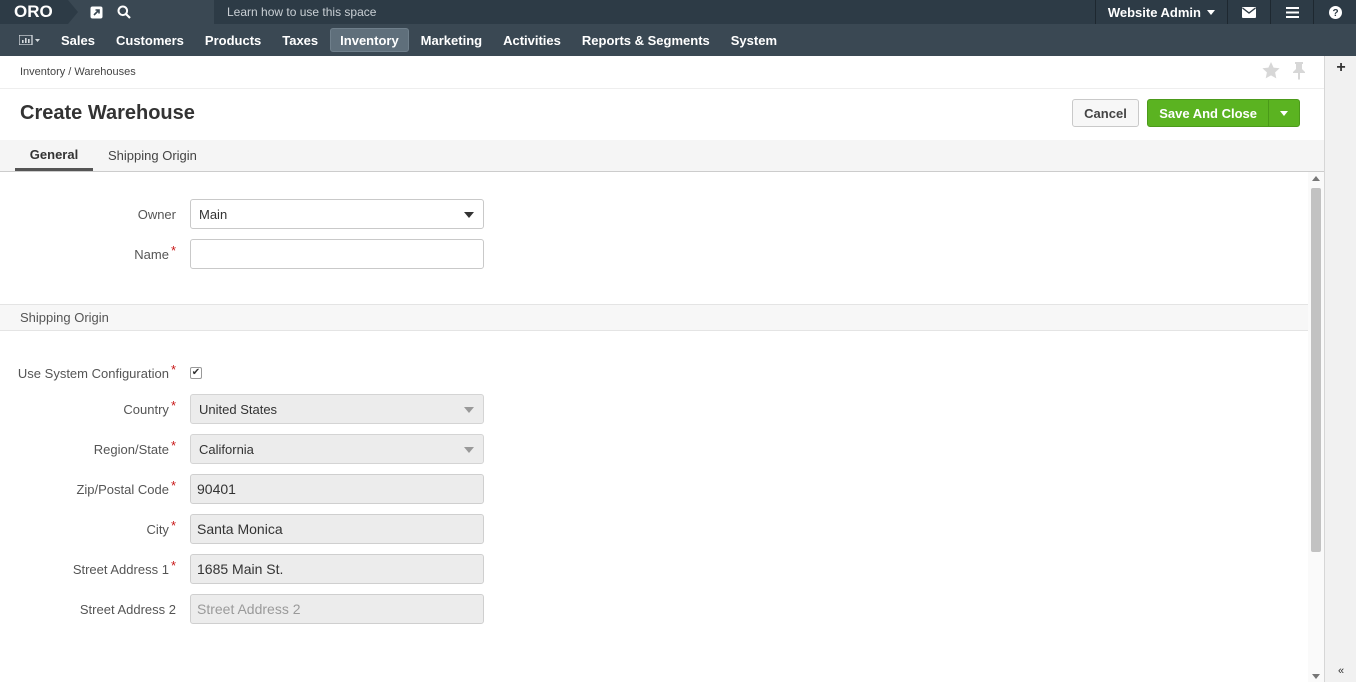 The image size is (1356, 682). Describe the element at coordinates (337, 569) in the screenshot. I see `street1-input: 1685 Main St.` at that location.